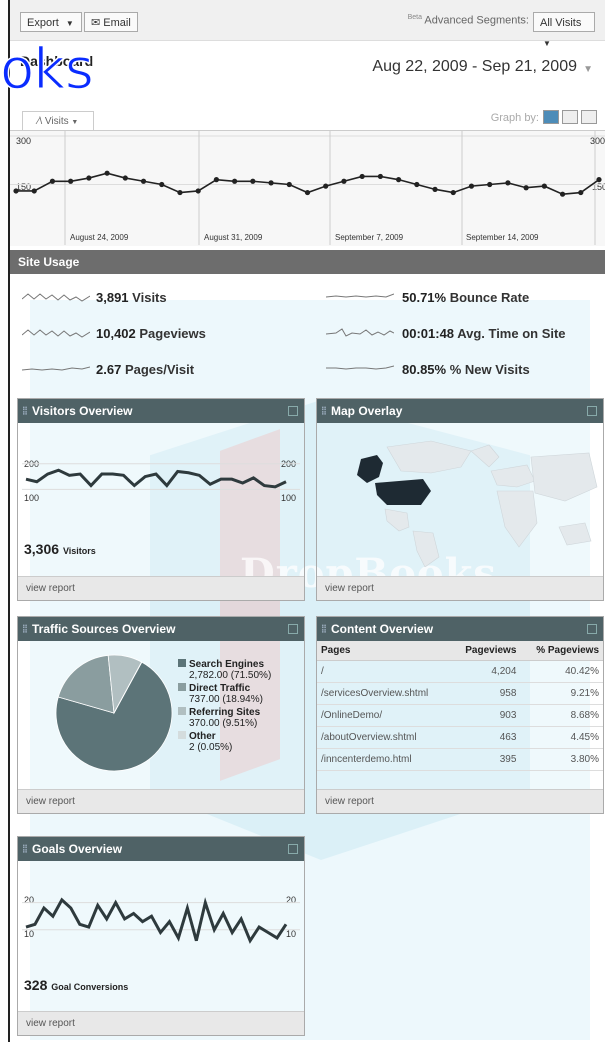 The width and height of the screenshot is (605, 1042). What do you see at coordinates (564, 477) in the screenshot?
I see `map-region-asia` at bounding box center [564, 477].